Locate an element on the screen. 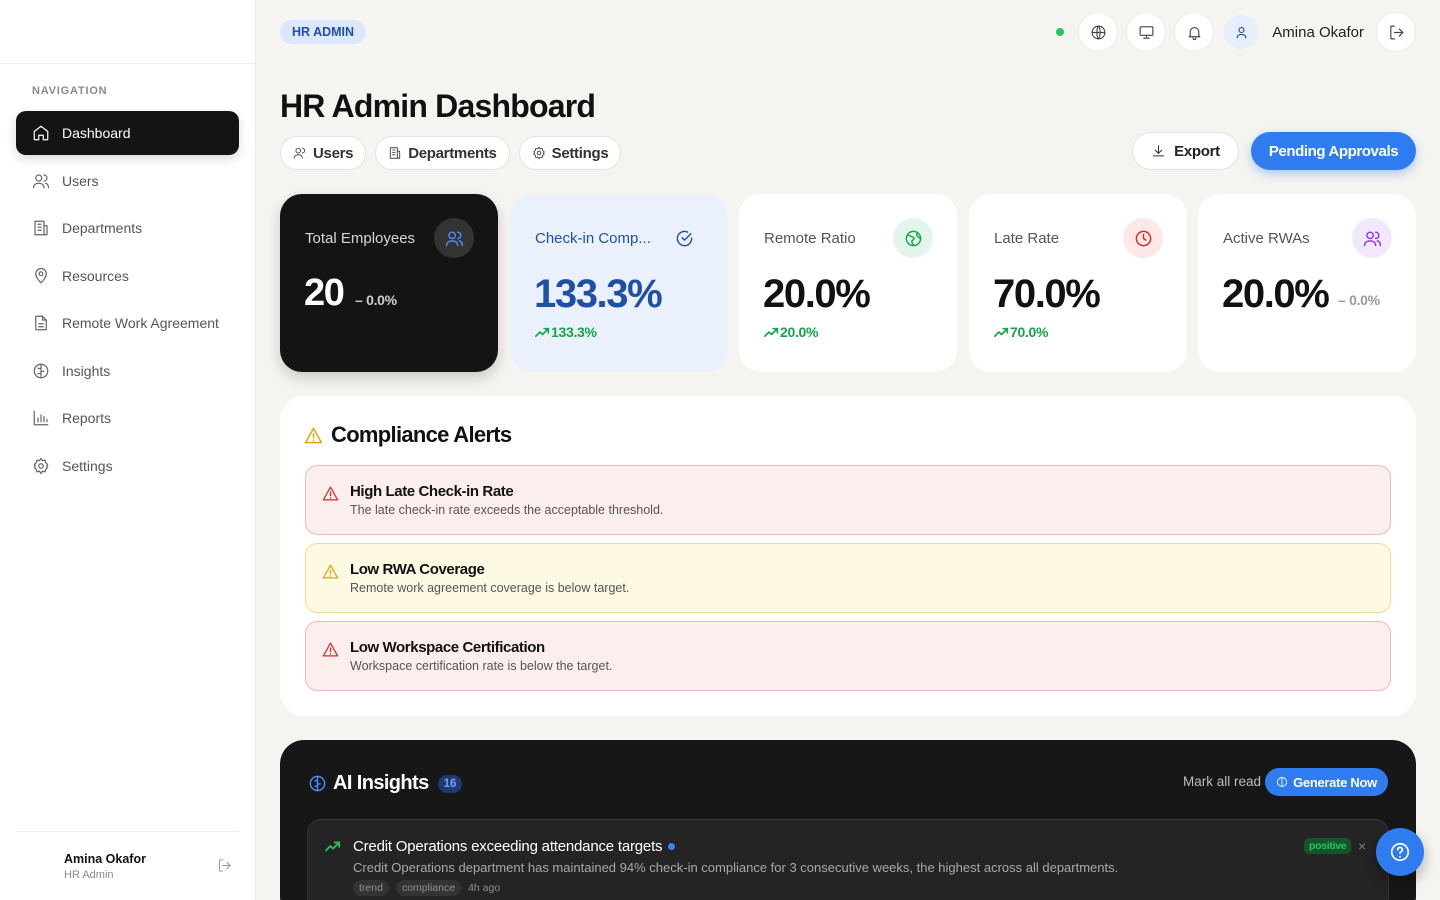 The width and height of the screenshot is (1440, 900). stat-label: Total Employees is located at coordinates (360, 238).